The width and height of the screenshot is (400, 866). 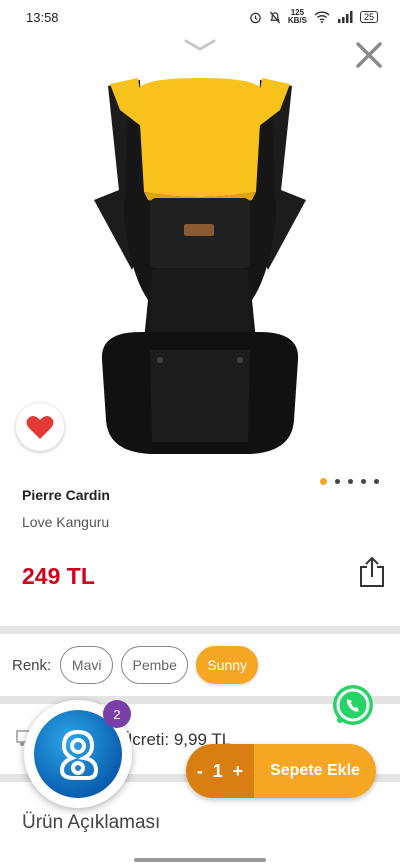 What do you see at coordinates (238, 771) in the screenshot?
I see `increase-button: +` at bounding box center [238, 771].